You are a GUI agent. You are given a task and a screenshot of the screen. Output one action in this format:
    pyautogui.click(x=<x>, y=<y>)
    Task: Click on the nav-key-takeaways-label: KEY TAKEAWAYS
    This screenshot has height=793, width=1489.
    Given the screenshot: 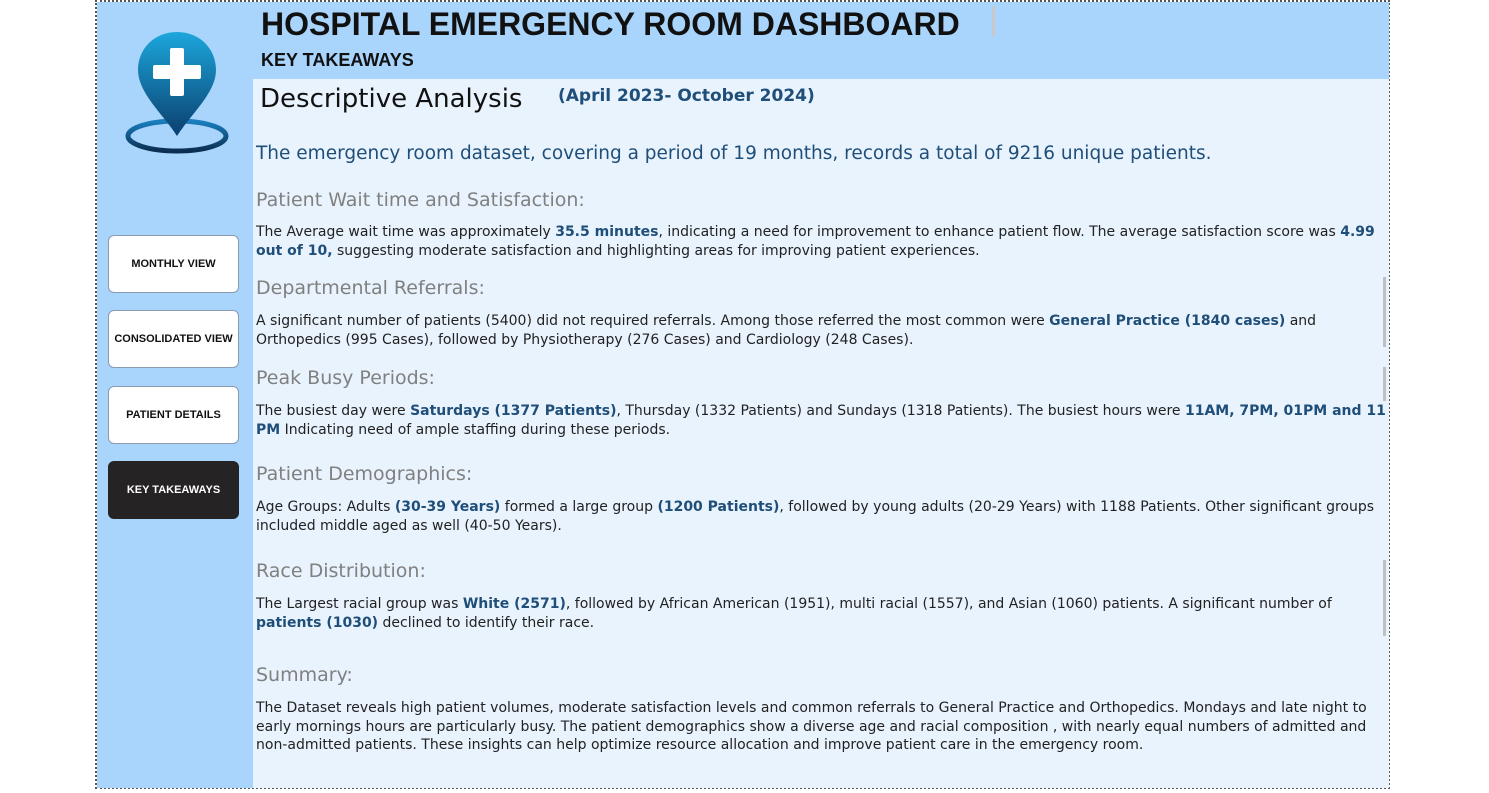 What is the action you would take?
    pyautogui.click(x=173, y=490)
    